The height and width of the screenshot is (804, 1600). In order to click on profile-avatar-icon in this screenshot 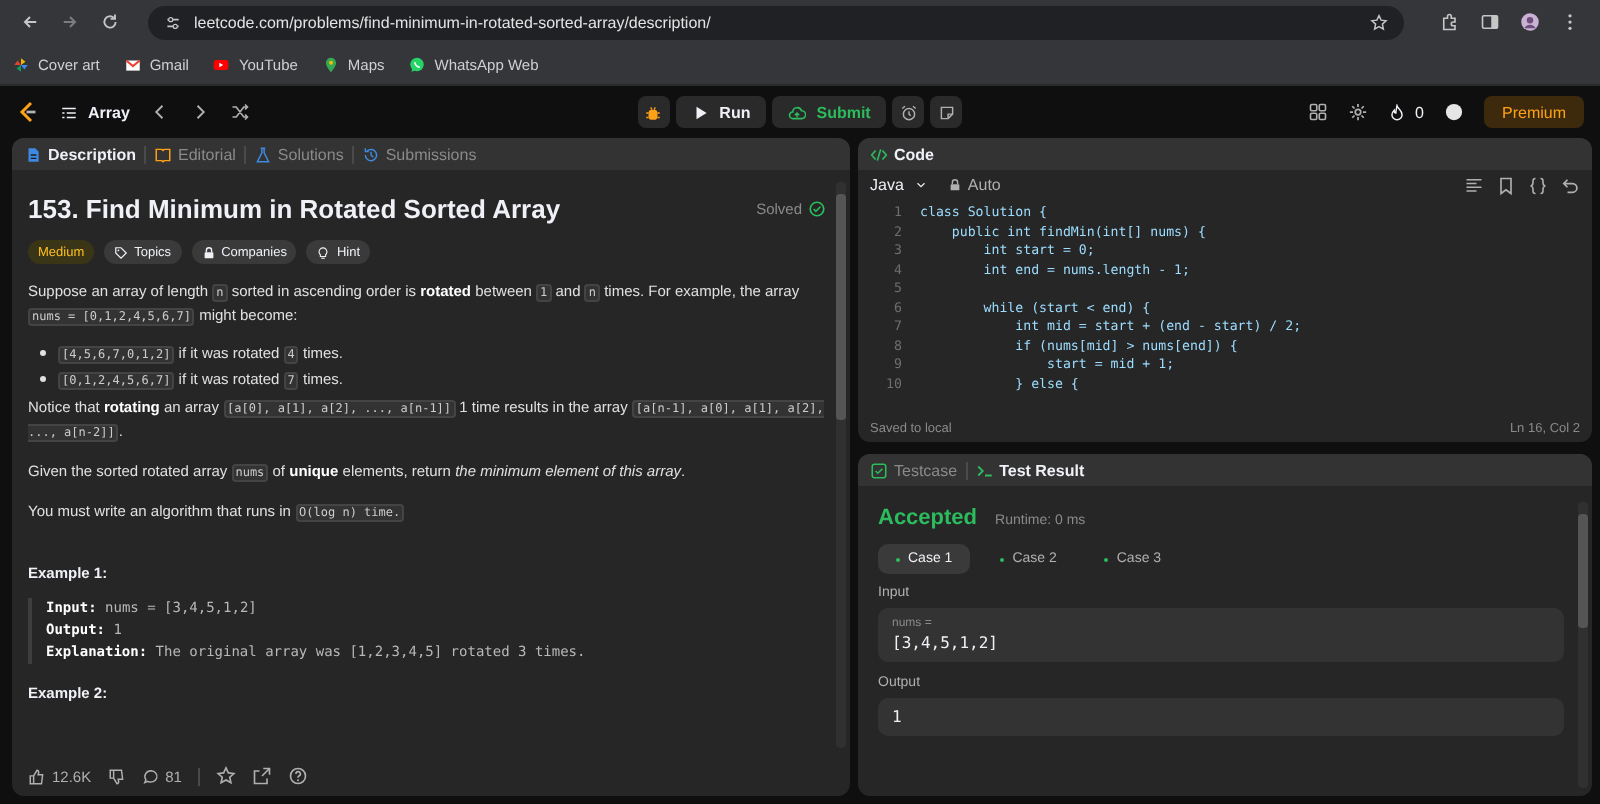, I will do `click(1530, 22)`.